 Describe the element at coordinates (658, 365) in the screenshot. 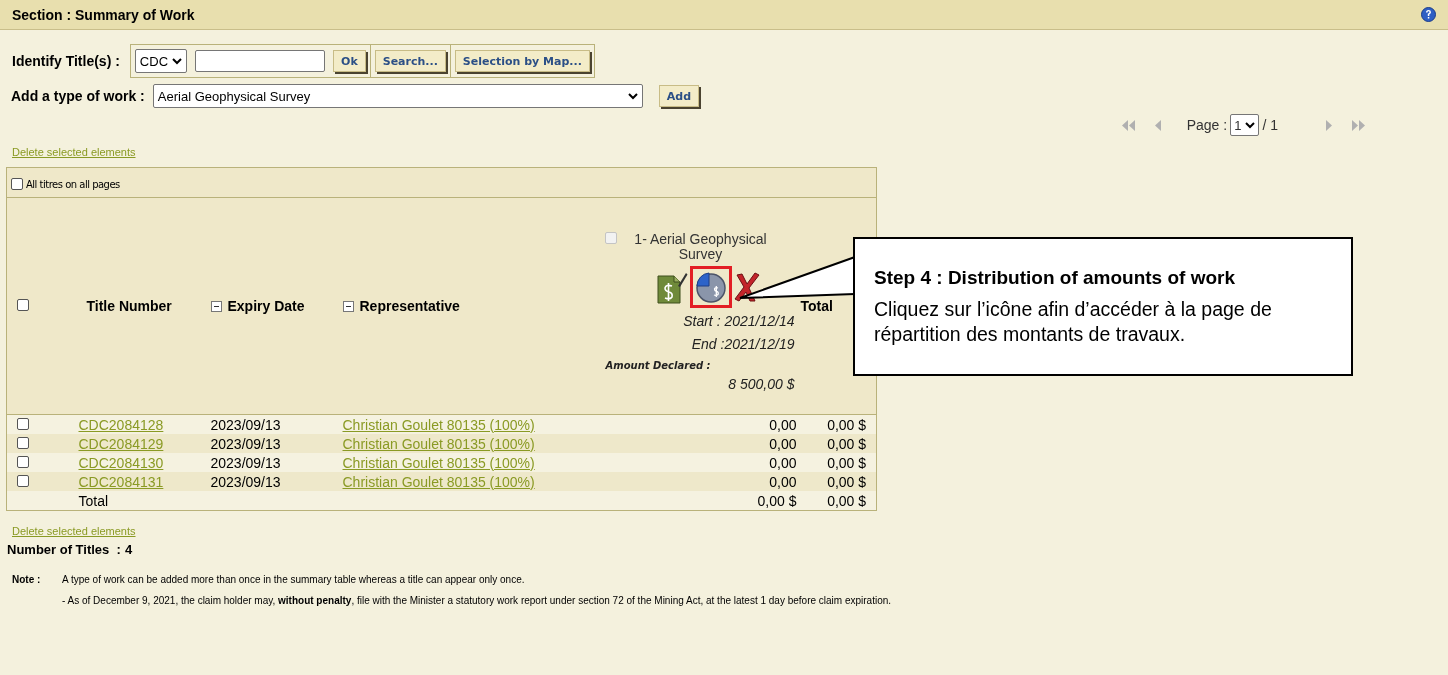

I see `amount-declared-label: Amount Declared :` at that location.